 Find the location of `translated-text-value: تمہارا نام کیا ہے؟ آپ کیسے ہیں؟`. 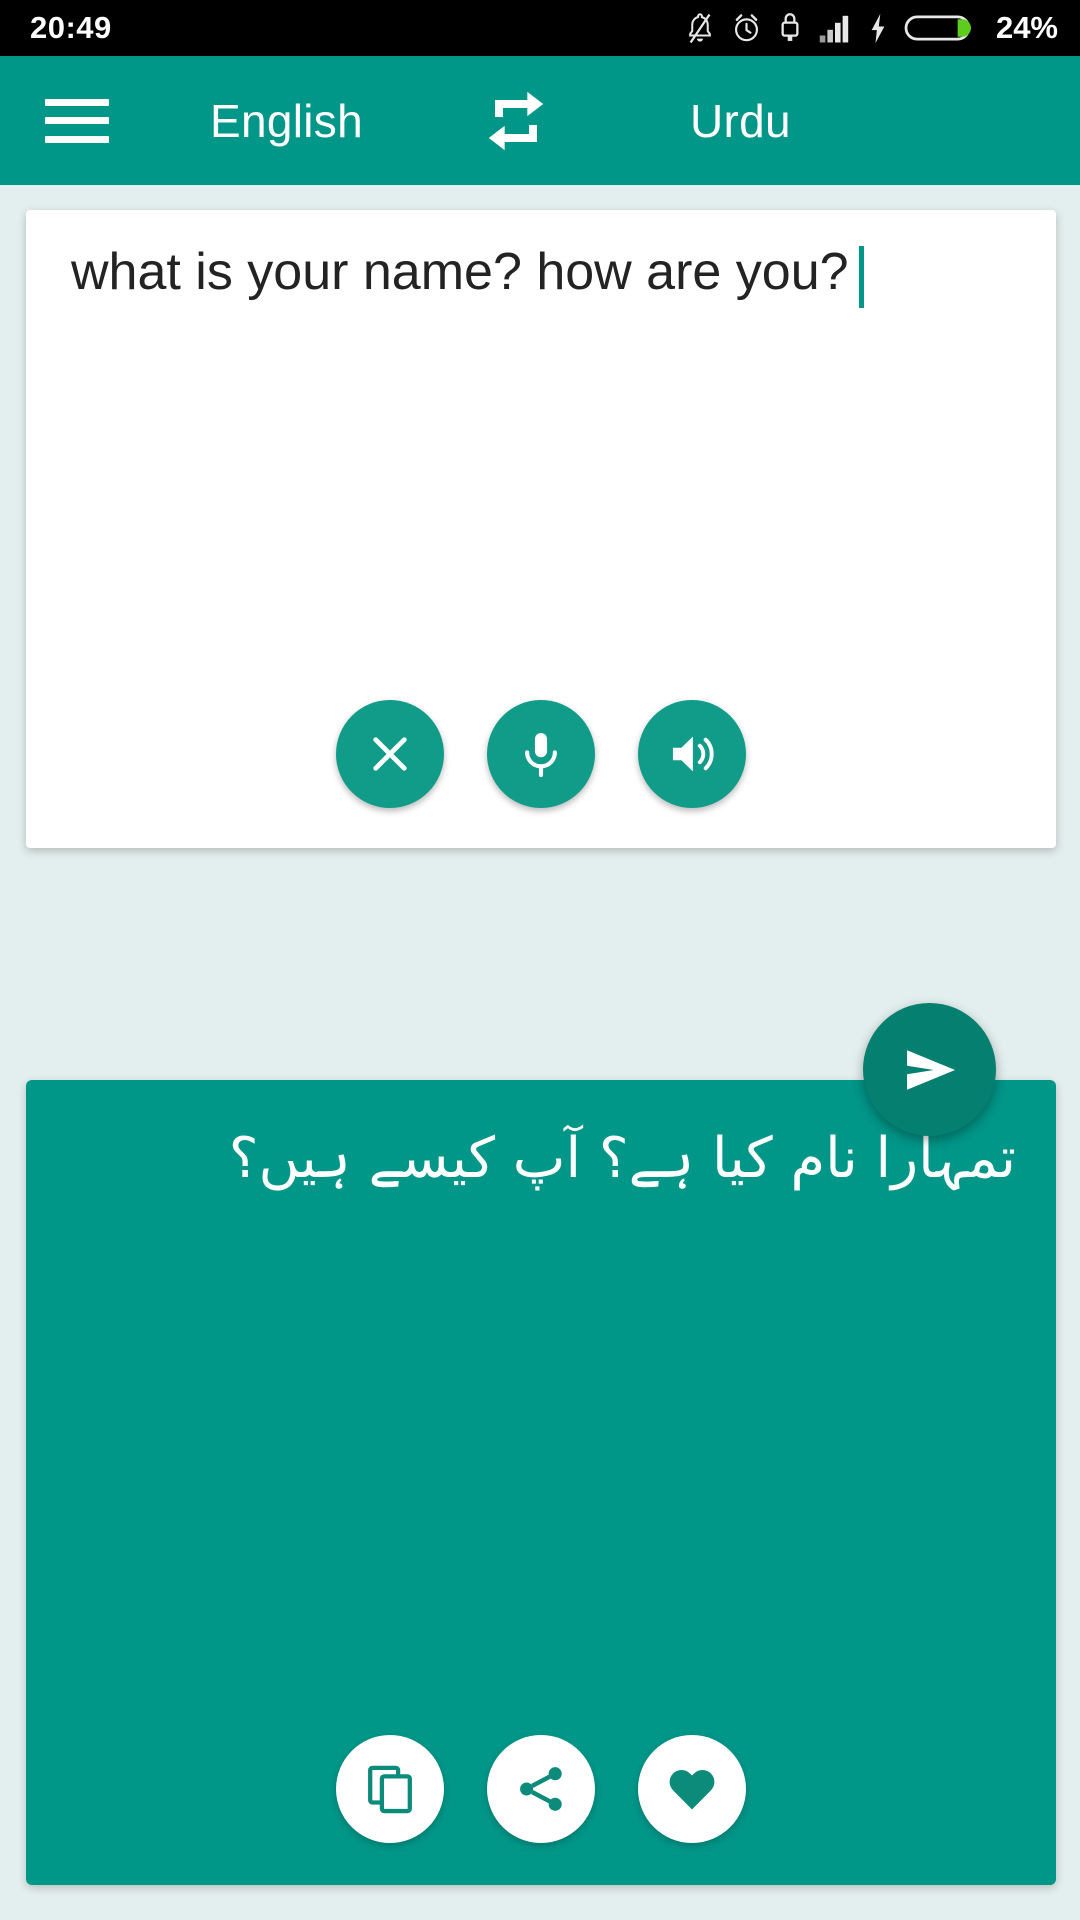

translated-text-value: تمہارا نام کیا ہے؟ آپ کیسے ہیں؟ is located at coordinates (622, 1158).